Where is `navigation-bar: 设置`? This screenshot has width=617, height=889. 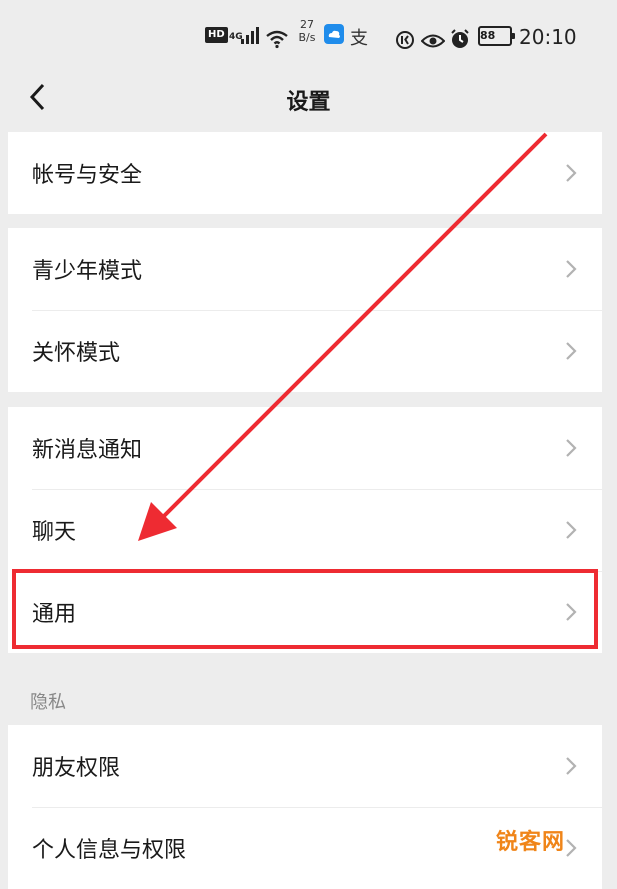
navigation-bar: 设置 is located at coordinates (308, 98).